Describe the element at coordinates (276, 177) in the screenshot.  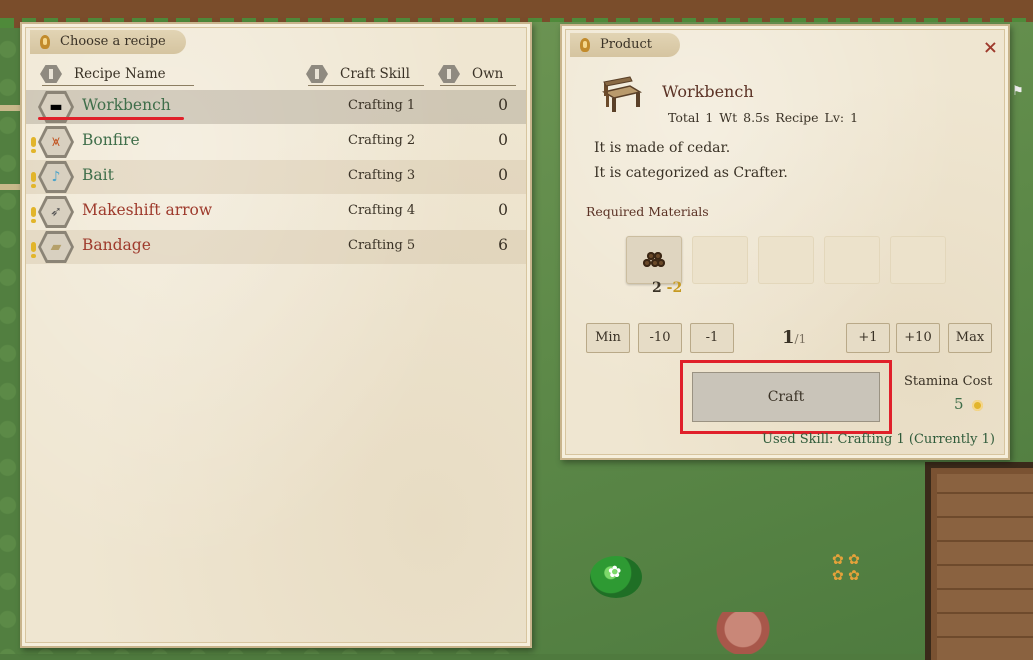
I see `recipe-row-bait: ♪ Bait Crafting 3 0` at that location.